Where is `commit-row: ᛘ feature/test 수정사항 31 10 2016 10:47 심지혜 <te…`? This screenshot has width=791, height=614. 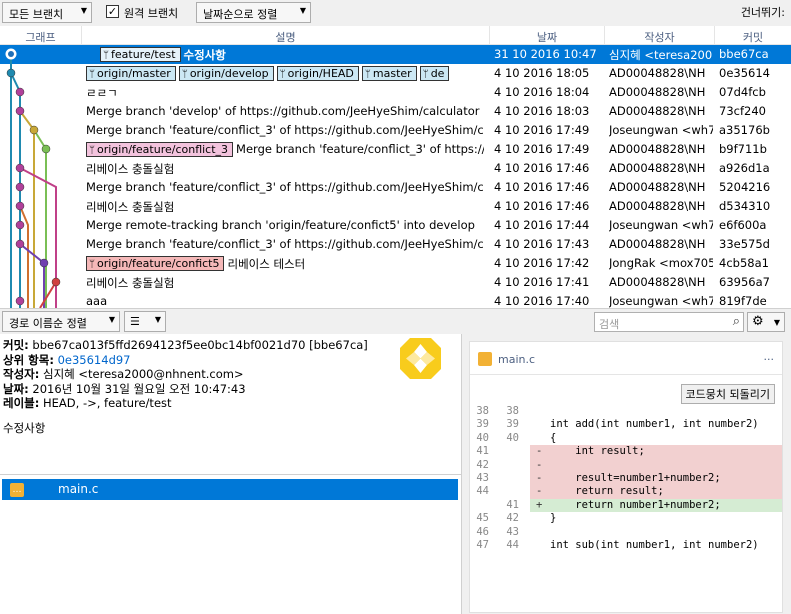
commit-row: ᛘ feature/test 수정사항 31 10 2016 10:47 심지혜 <te… is located at coordinates (395, 54).